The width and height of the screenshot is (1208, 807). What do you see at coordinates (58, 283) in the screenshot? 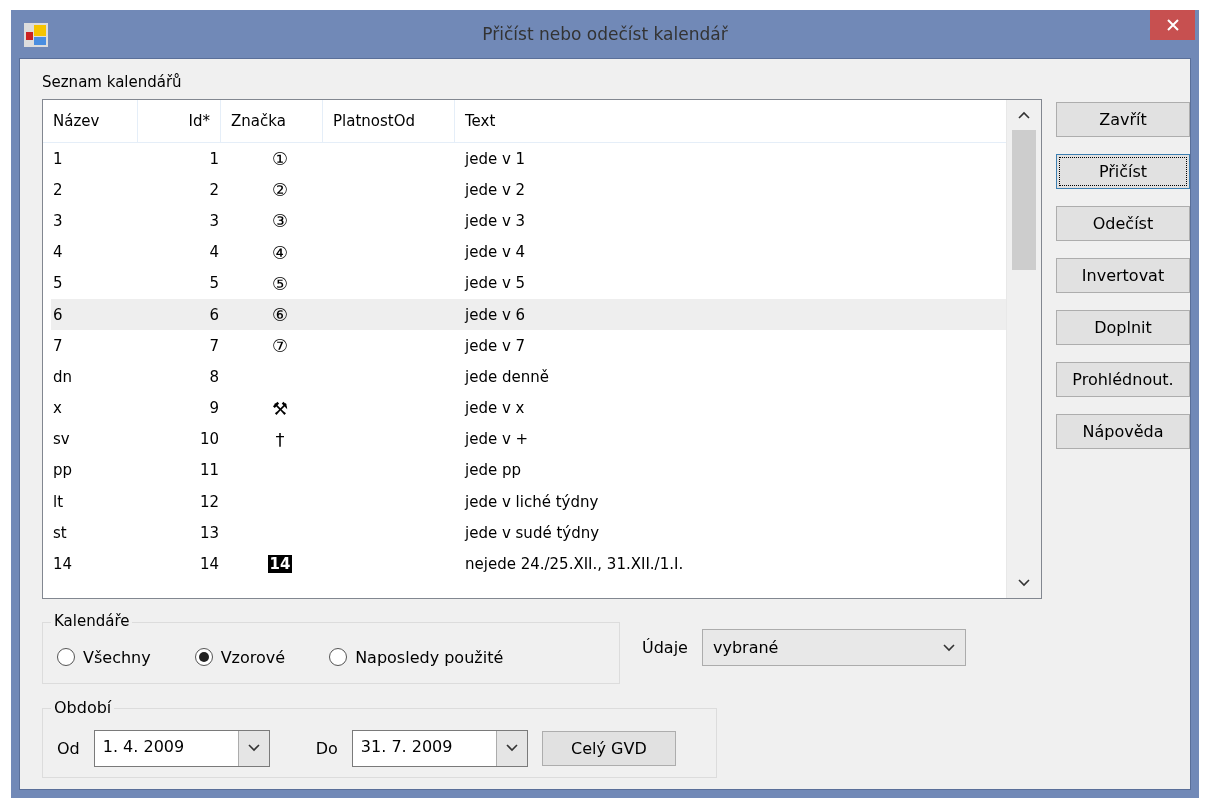
I see `table-cell-text: 5` at bounding box center [58, 283].